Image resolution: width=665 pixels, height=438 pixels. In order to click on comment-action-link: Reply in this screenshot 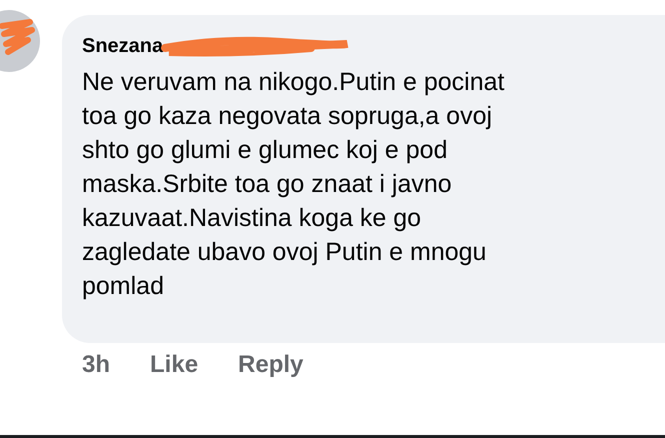, I will do `click(271, 365)`.